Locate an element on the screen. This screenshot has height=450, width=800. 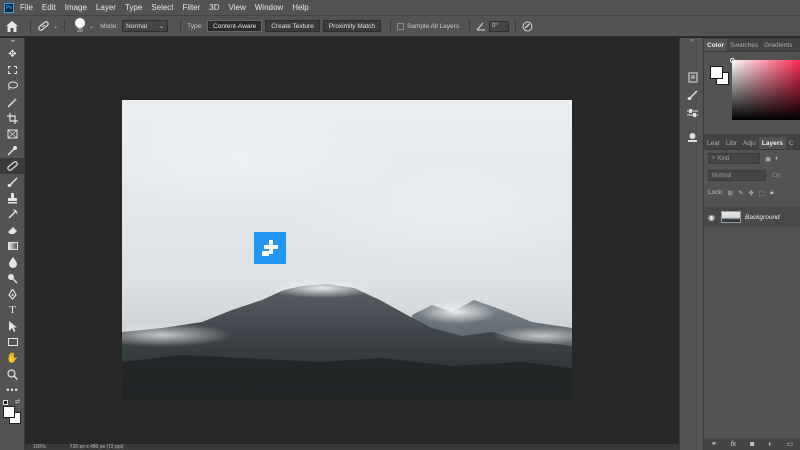
clone-stamp-tool is located at coordinates (12, 198).